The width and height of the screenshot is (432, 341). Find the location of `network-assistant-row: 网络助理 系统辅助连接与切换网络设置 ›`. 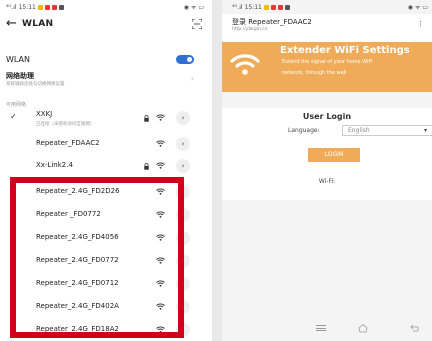

network-assistant-row: 网络助理 系统辅助连接与切换网络设置 › is located at coordinates (106, 79).